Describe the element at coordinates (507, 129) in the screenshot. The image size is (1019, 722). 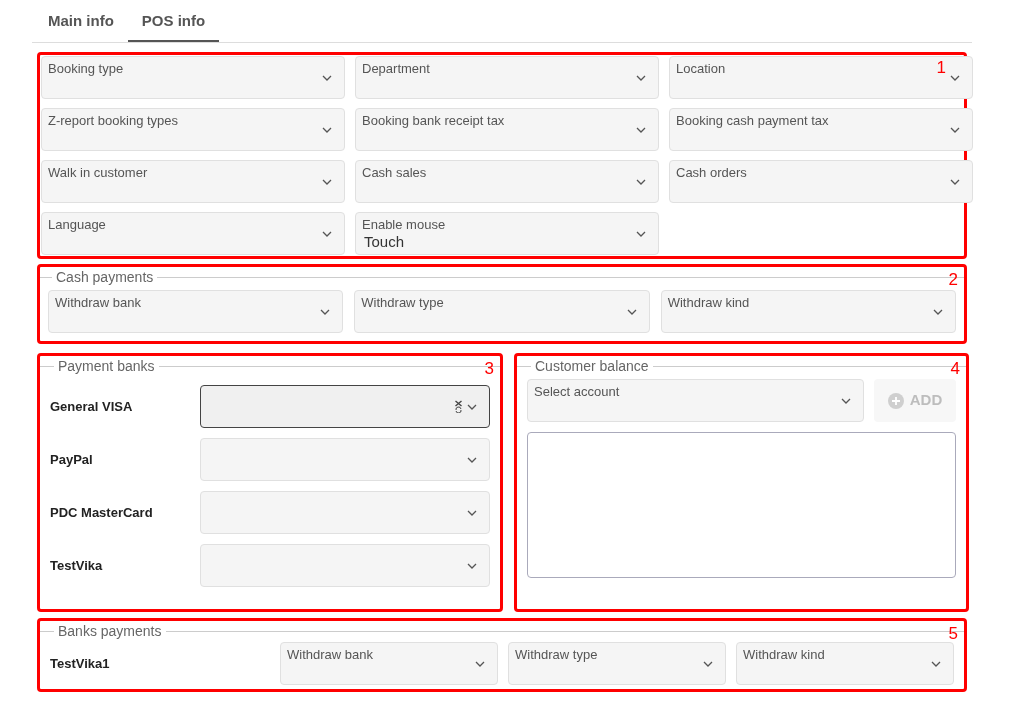
I see `select-field: Booking bank receipt tax` at that location.